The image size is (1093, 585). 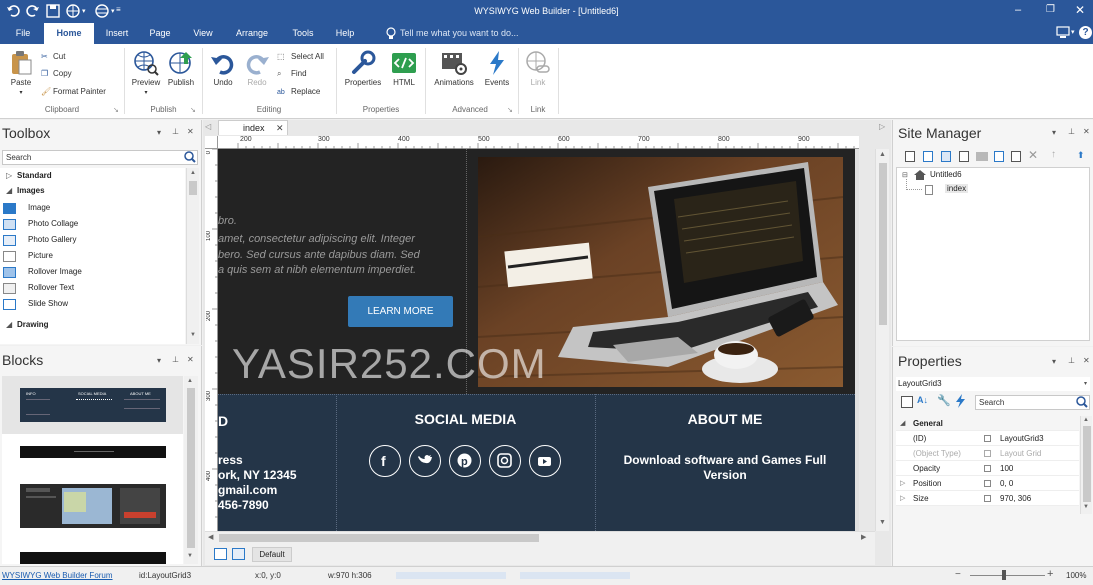 I want to click on pinterest-icon: p, so click(x=465, y=461).